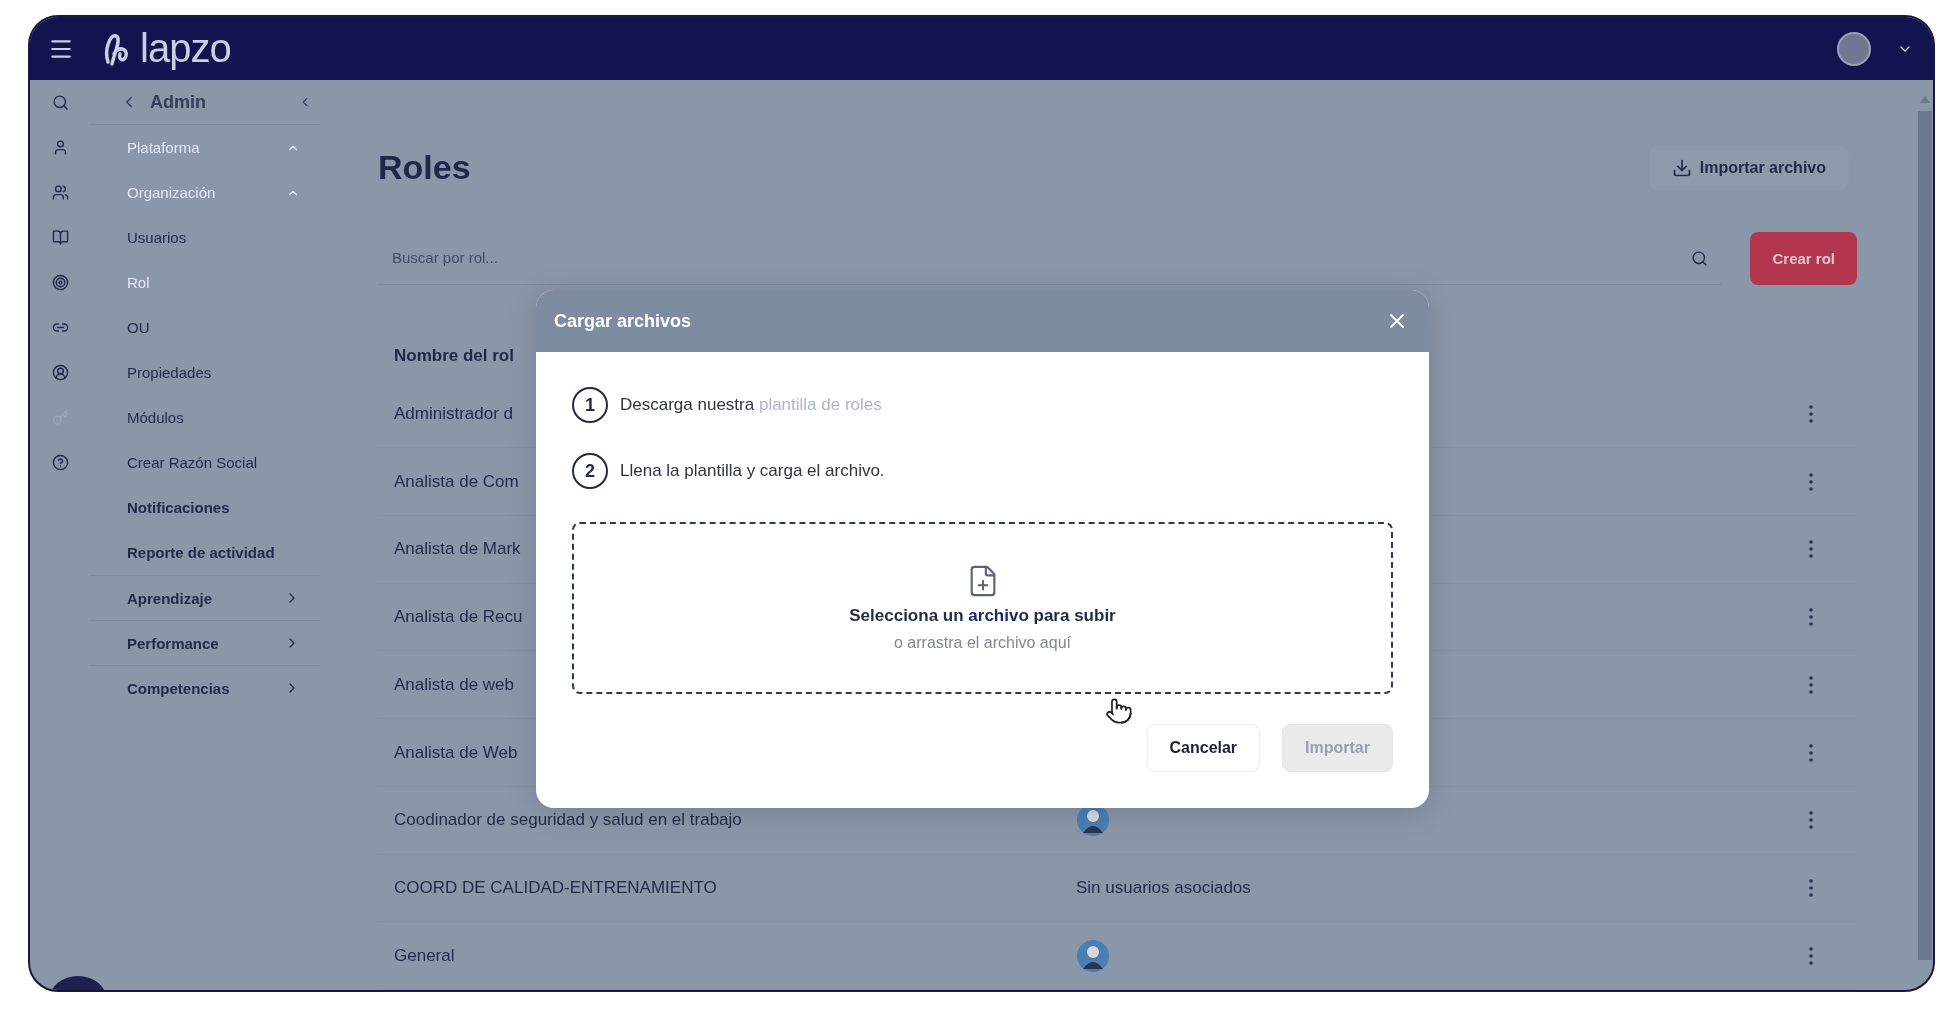 The width and height of the screenshot is (1958, 1017). I want to click on user-avatar, so click(1854, 48).